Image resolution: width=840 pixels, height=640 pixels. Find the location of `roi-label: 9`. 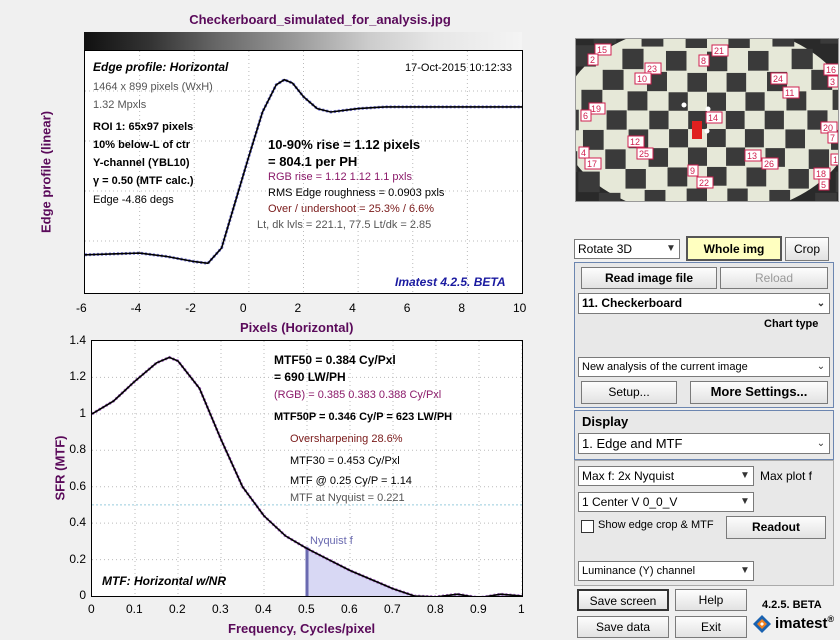

roi-label: 9 is located at coordinates (692, 171).